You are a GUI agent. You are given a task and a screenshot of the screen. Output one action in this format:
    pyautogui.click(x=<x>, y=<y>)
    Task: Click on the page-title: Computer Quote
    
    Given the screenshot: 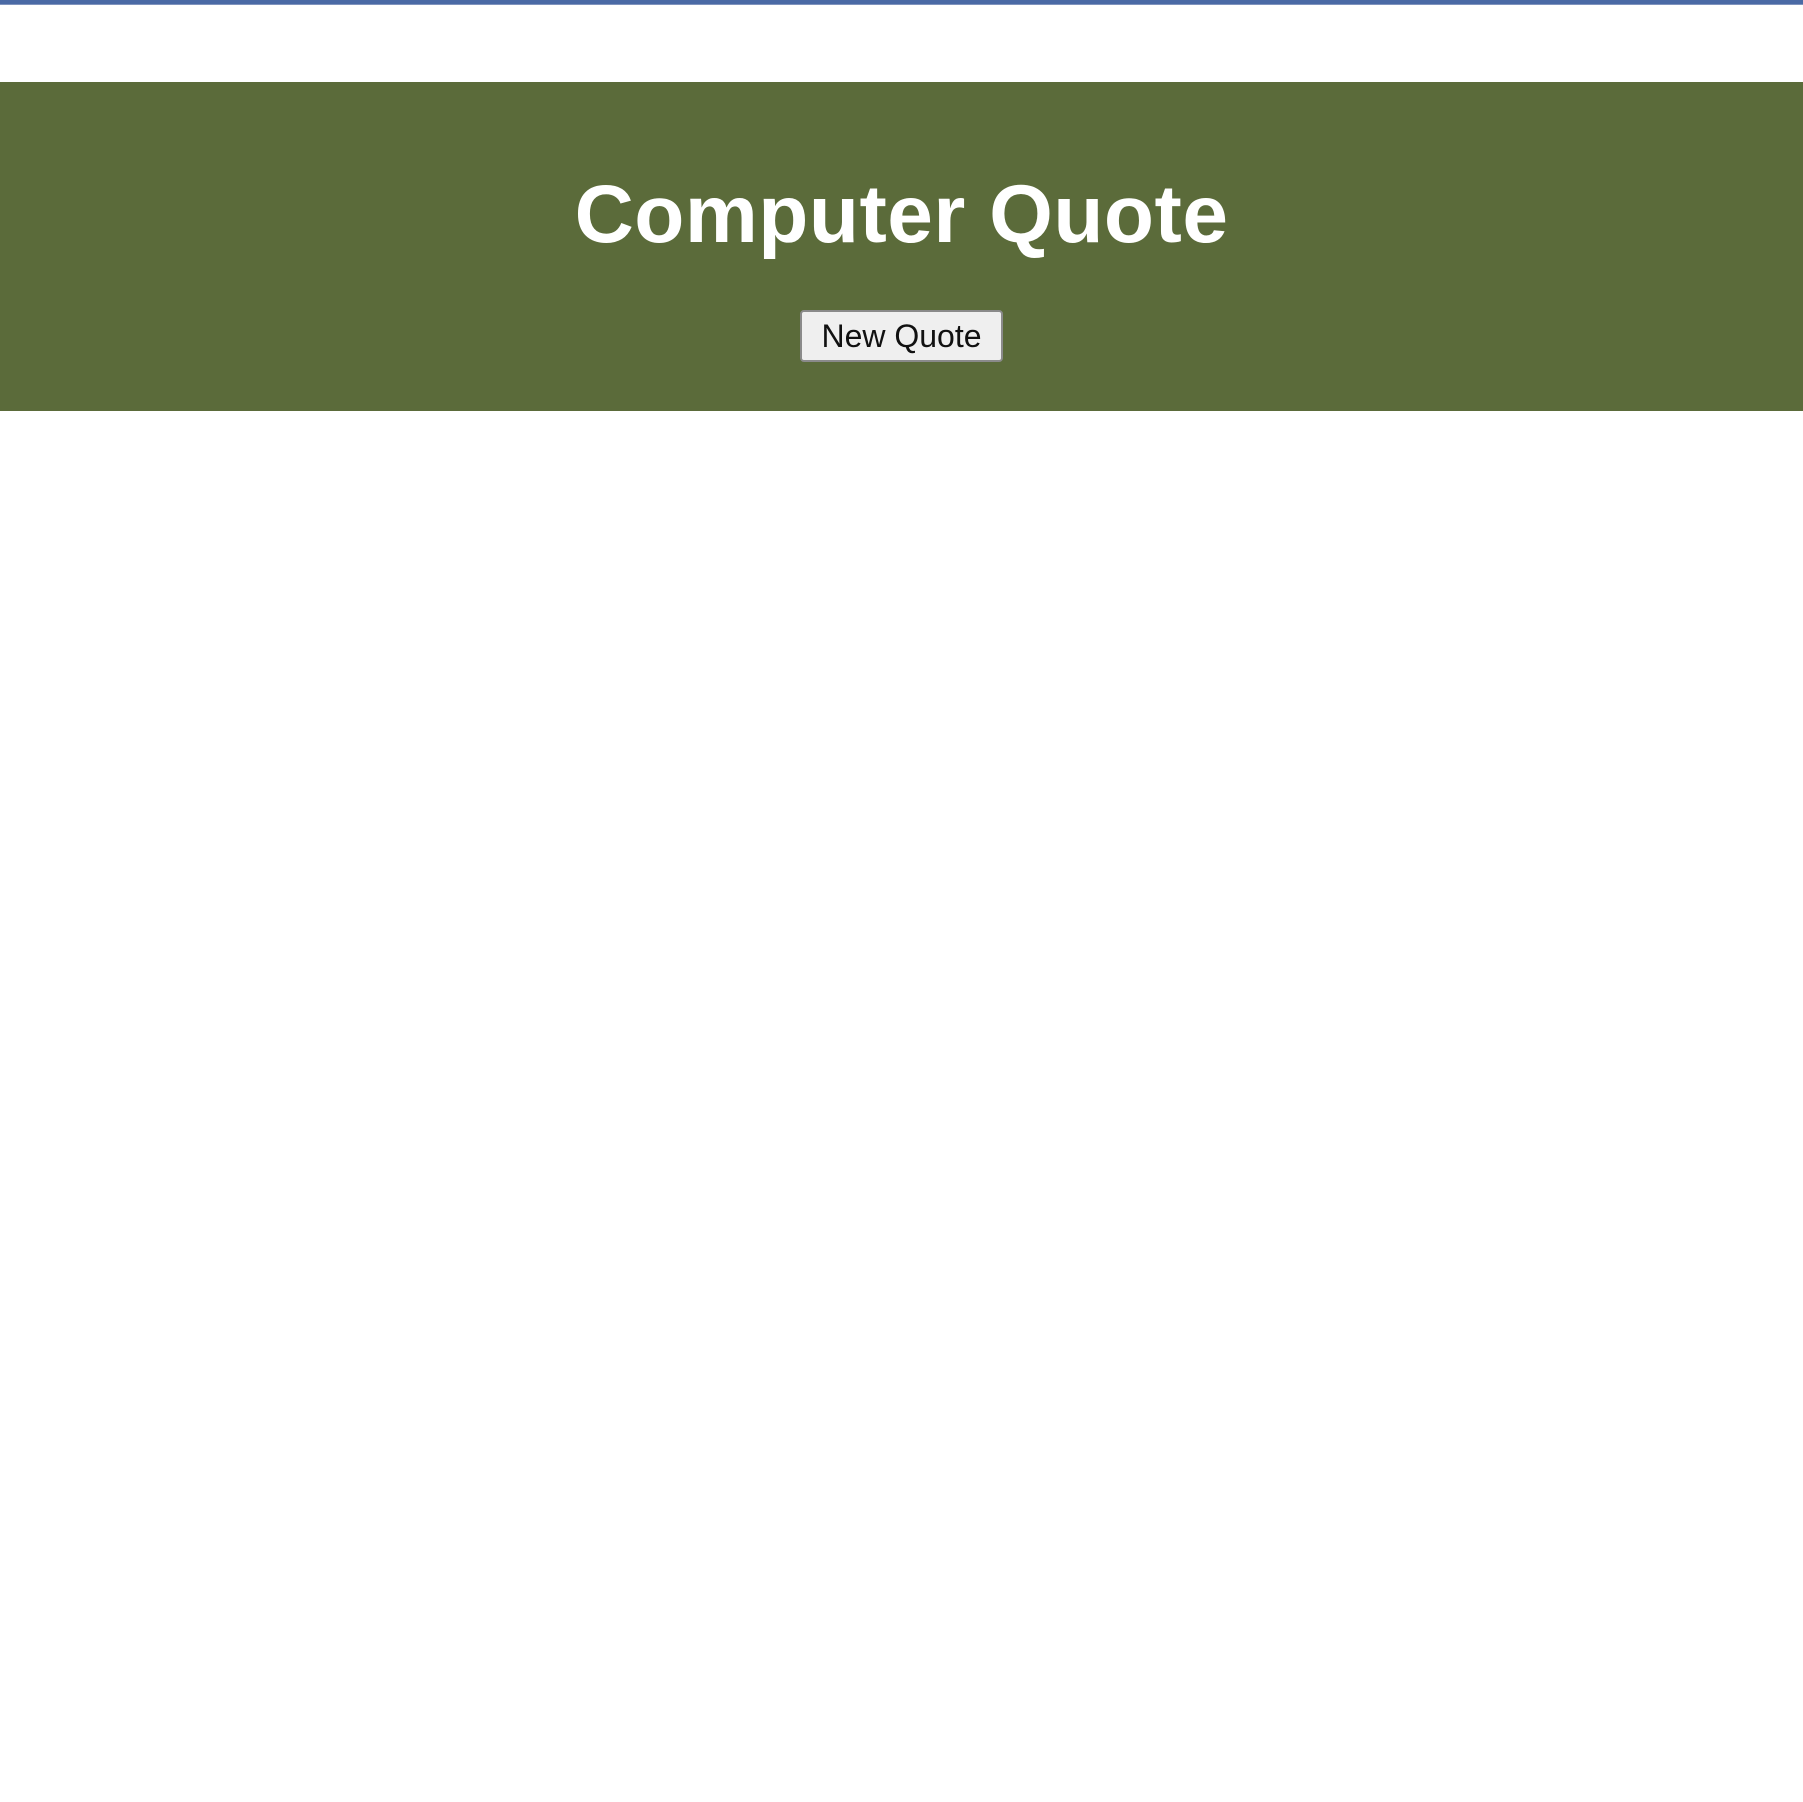 What is the action you would take?
    pyautogui.click(x=901, y=214)
    